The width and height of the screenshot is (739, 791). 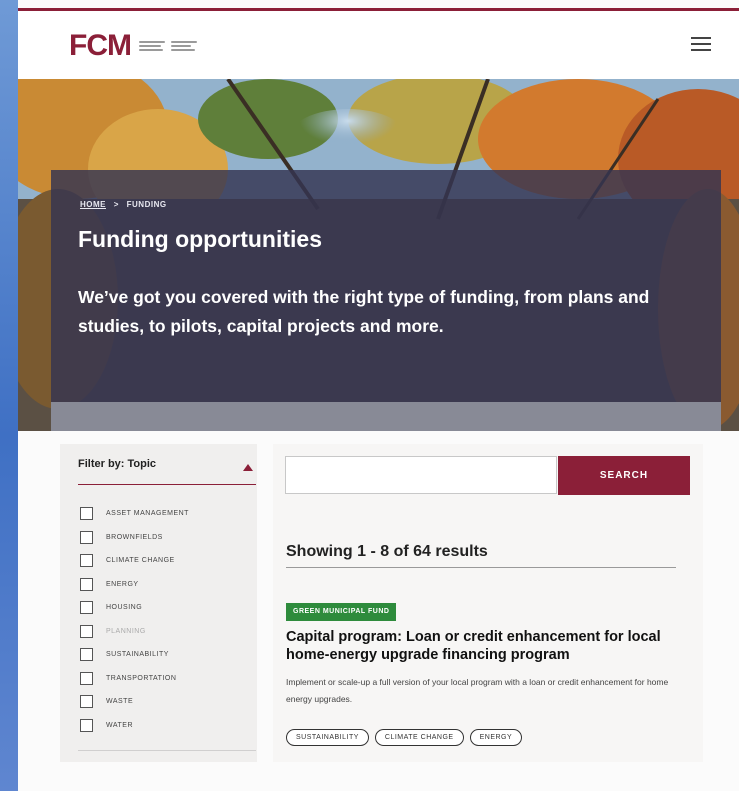 I want to click on results-divider, so click(x=481, y=567).